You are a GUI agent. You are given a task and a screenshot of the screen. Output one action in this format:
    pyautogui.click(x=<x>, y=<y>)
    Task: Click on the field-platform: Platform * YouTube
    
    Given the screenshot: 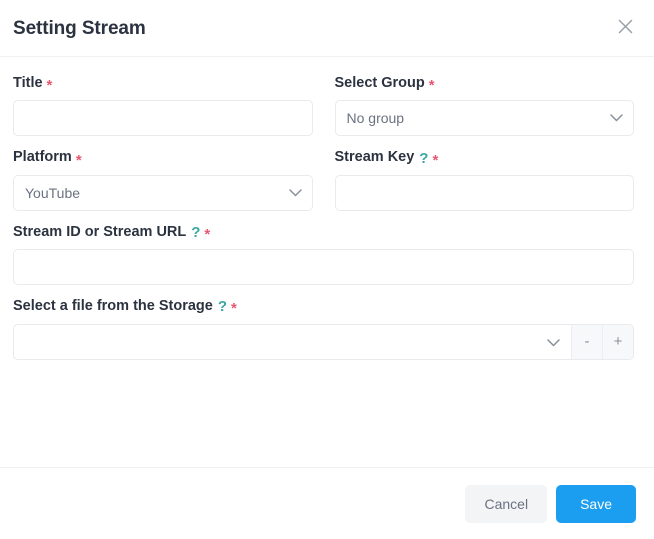 What is the action you would take?
    pyautogui.click(x=163, y=180)
    